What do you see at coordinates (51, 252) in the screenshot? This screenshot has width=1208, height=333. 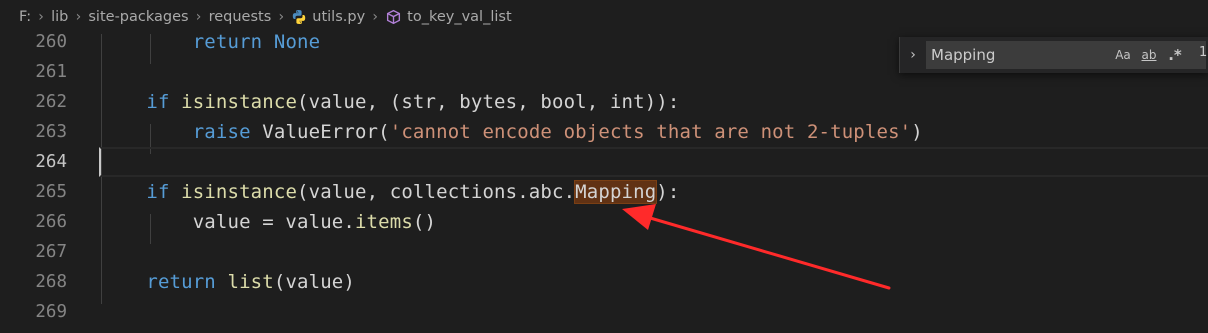 I see `line-number: 267` at bounding box center [51, 252].